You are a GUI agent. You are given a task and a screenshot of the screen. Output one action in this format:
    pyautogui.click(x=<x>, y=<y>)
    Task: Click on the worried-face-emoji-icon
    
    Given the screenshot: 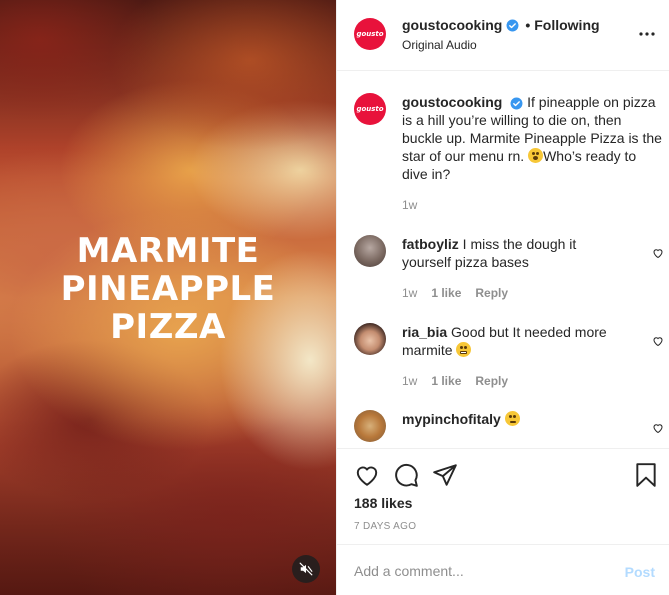 What is the action you would take?
    pyautogui.click(x=512, y=418)
    